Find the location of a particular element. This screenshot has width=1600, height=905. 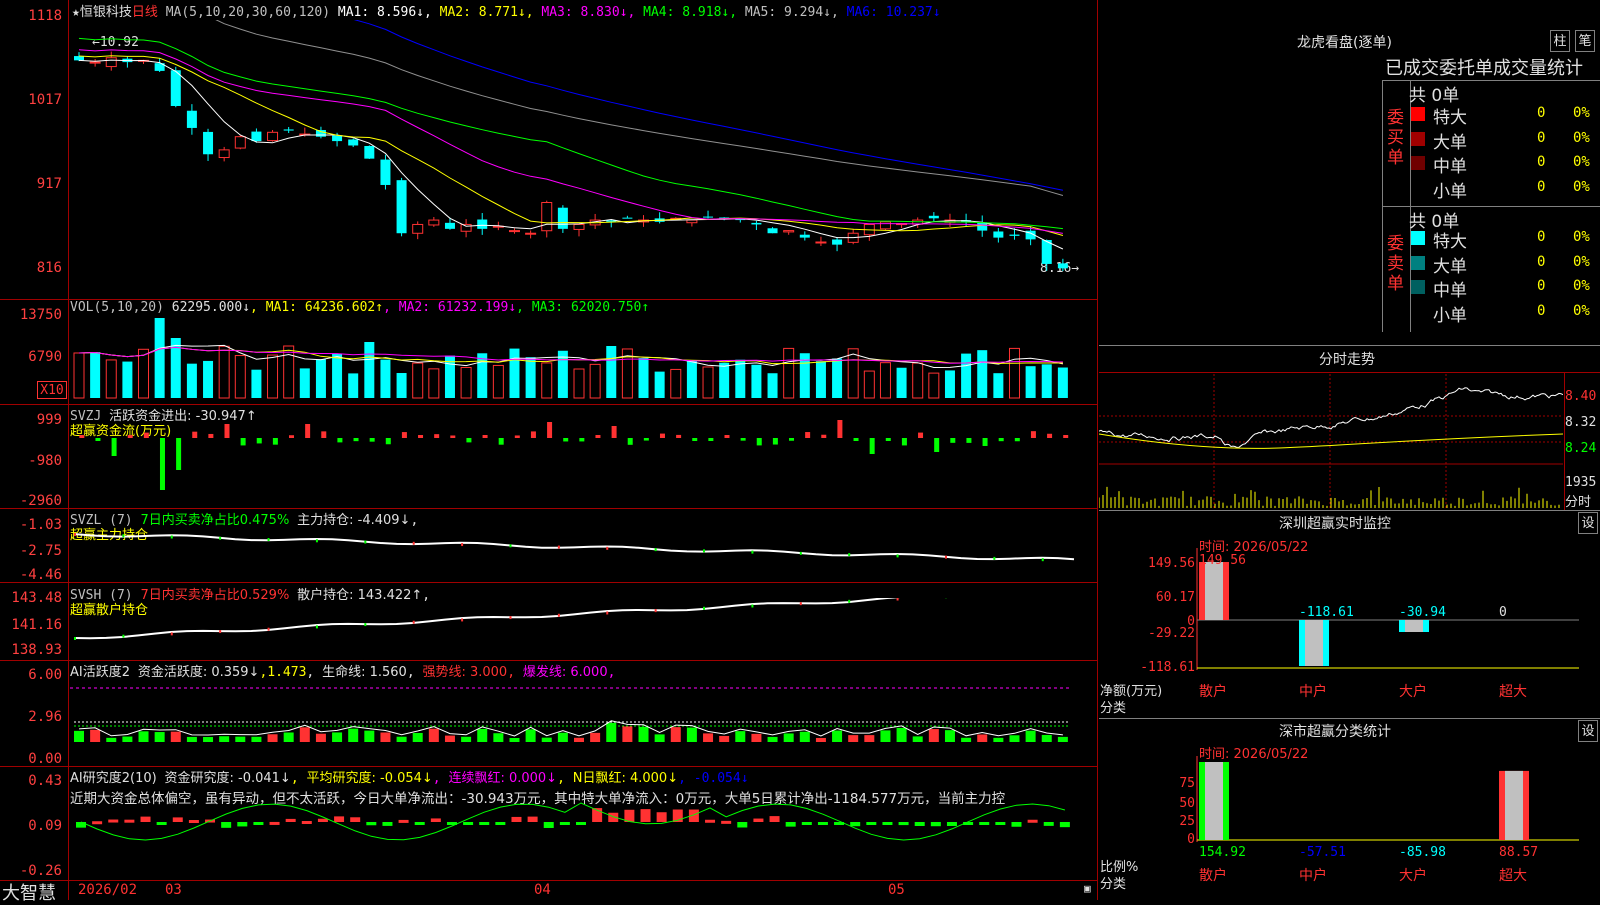

sz-monitor-settings-button: 设 is located at coordinates (1588, 523).